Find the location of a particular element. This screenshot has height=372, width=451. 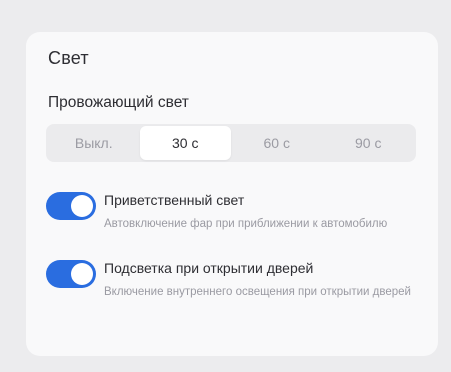

door-light-toggle is located at coordinates (71, 274).